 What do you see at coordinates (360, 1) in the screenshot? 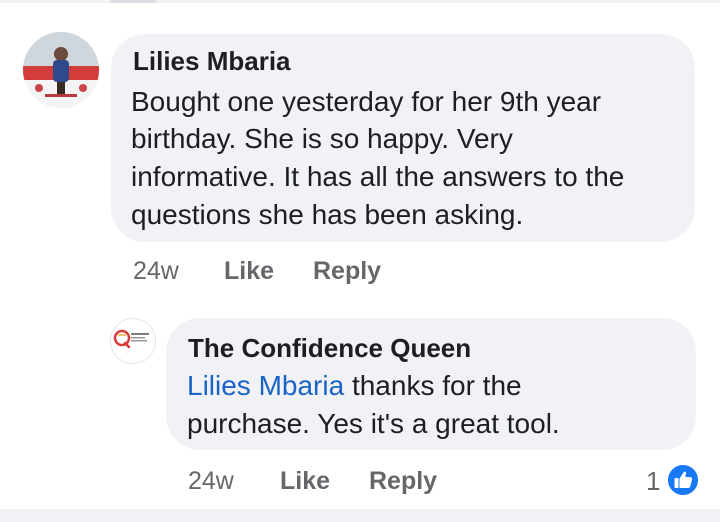
I see `top-divider` at bounding box center [360, 1].